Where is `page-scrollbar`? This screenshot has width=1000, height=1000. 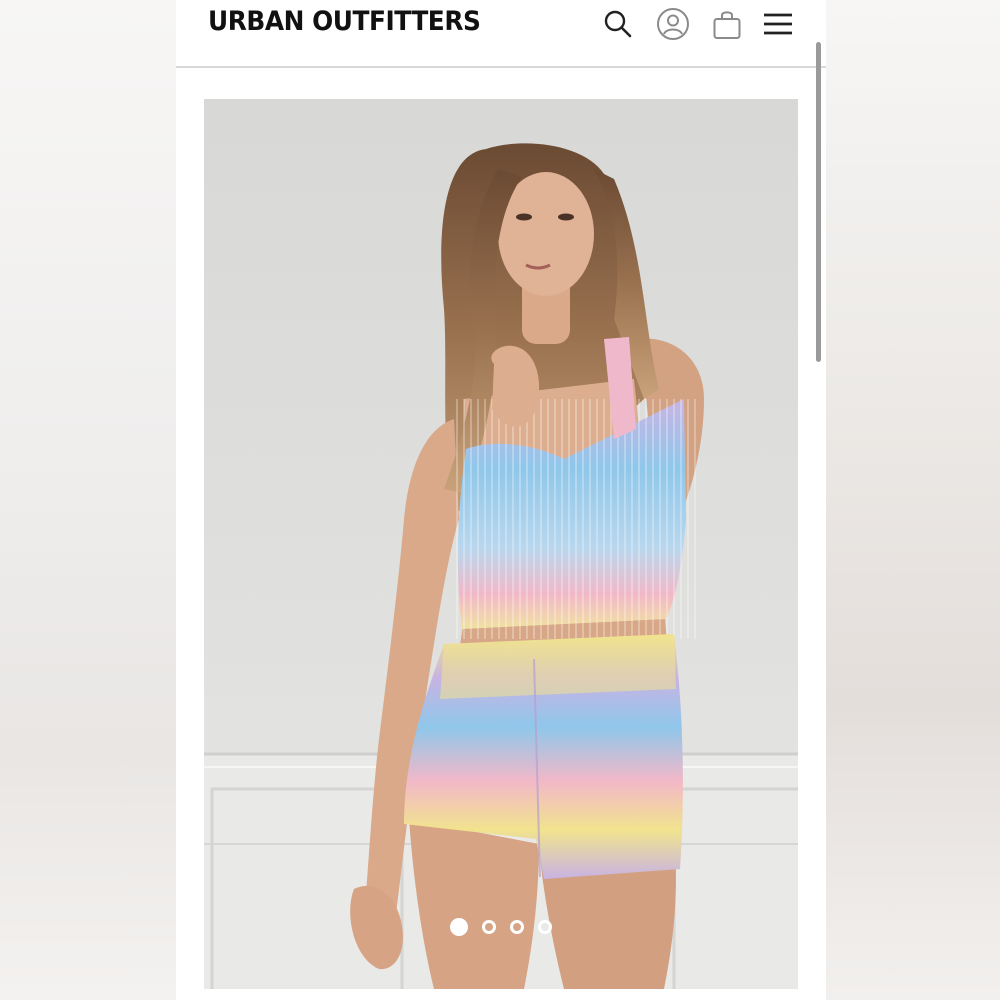 page-scrollbar is located at coordinates (818, 202).